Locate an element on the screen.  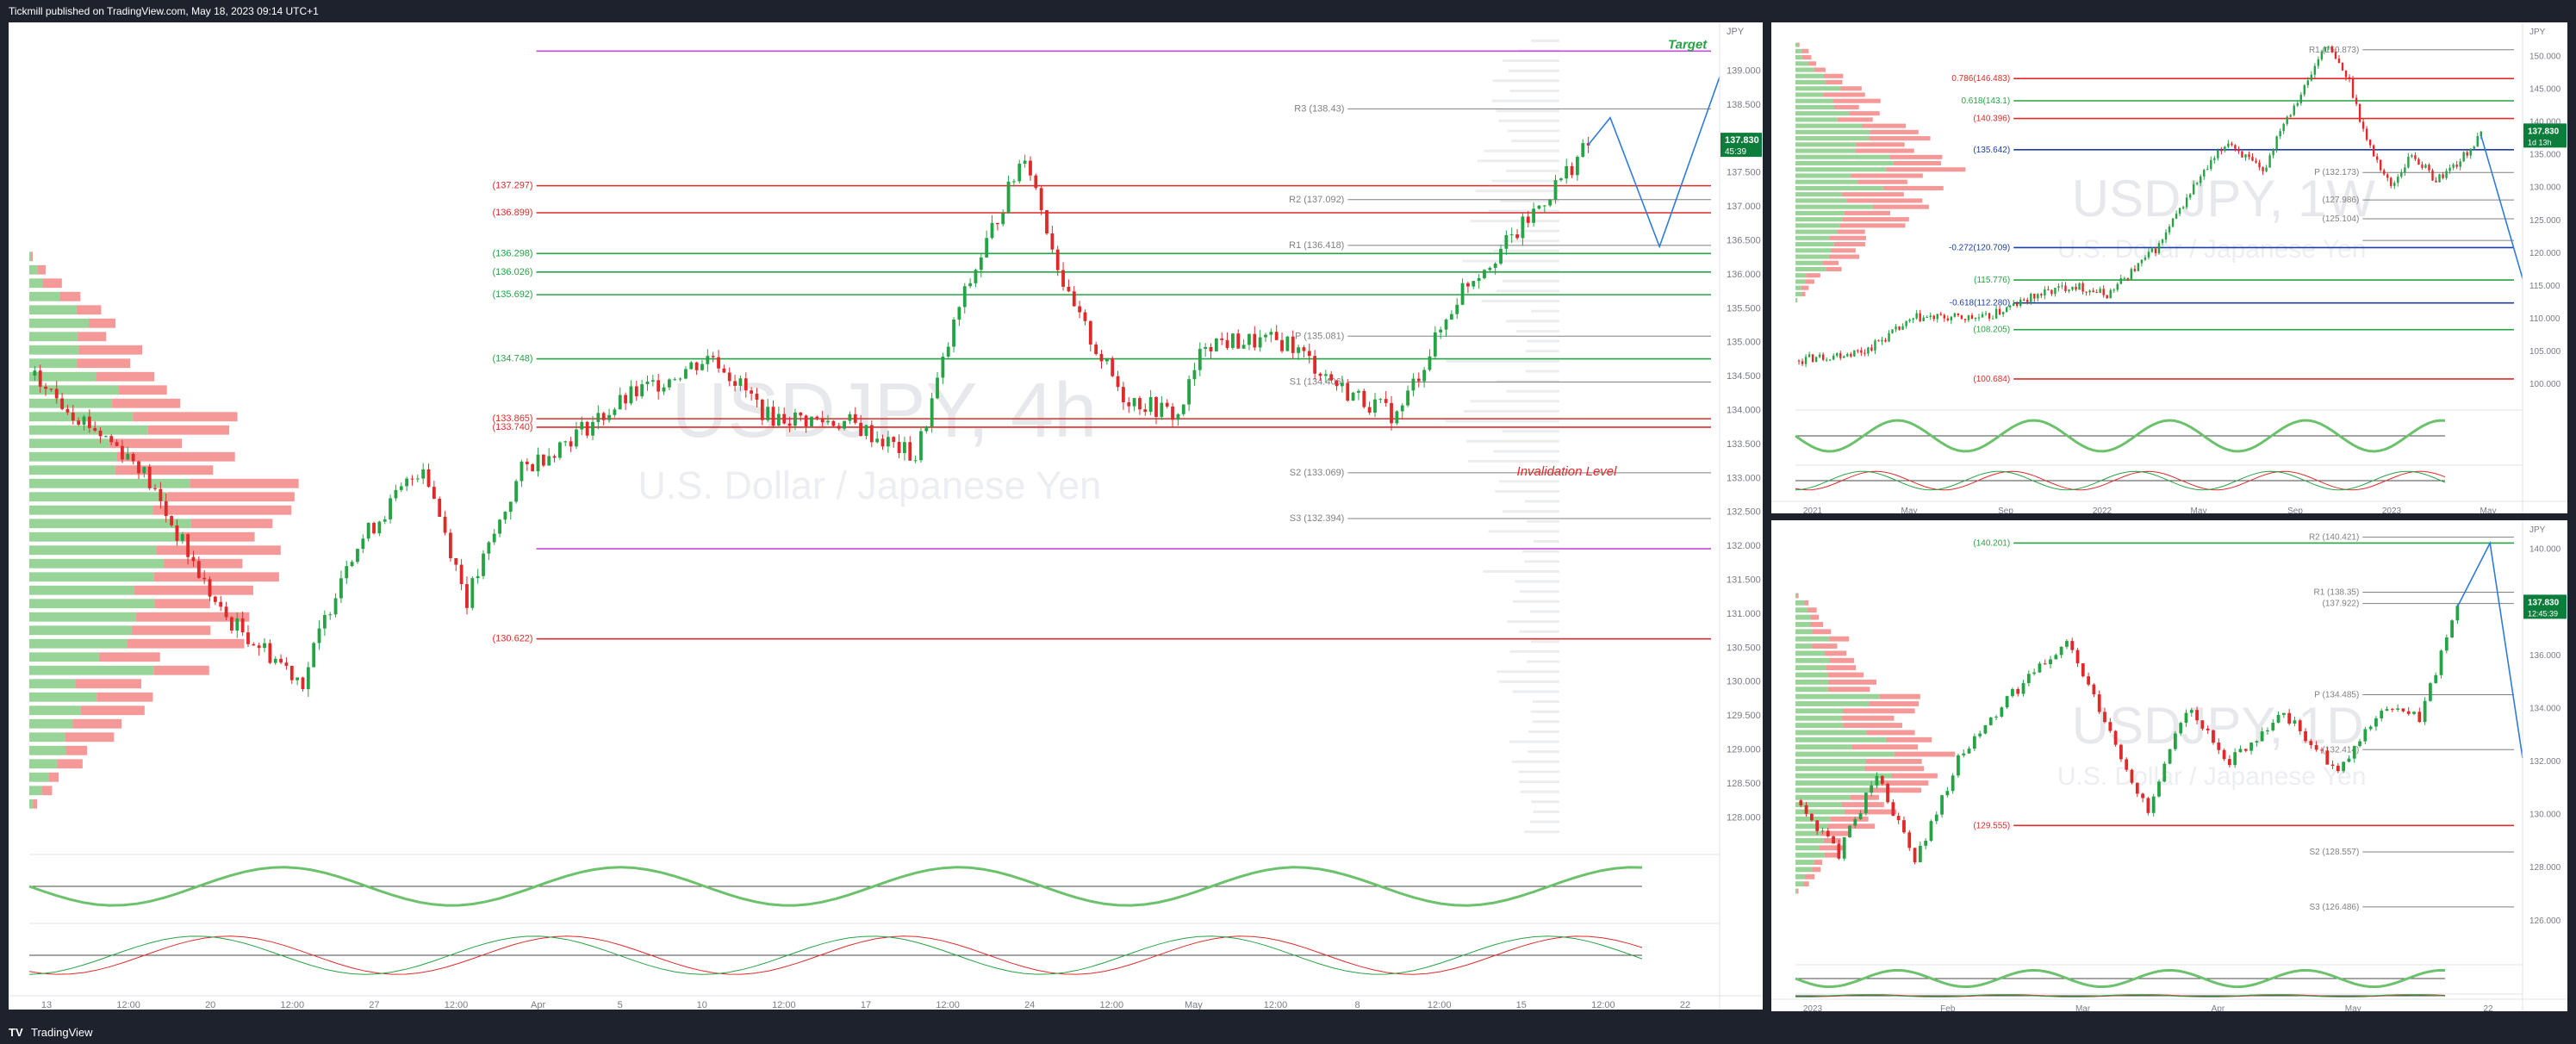
y-axis-tick-label: 138.500 is located at coordinates (1744, 105).